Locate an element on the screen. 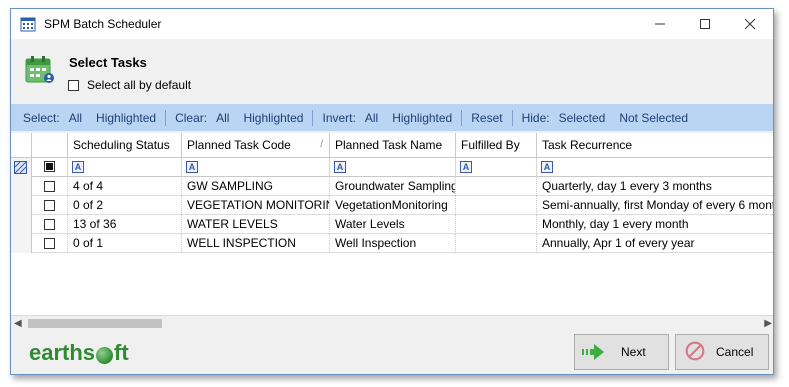  close-icon is located at coordinates (750, 24).